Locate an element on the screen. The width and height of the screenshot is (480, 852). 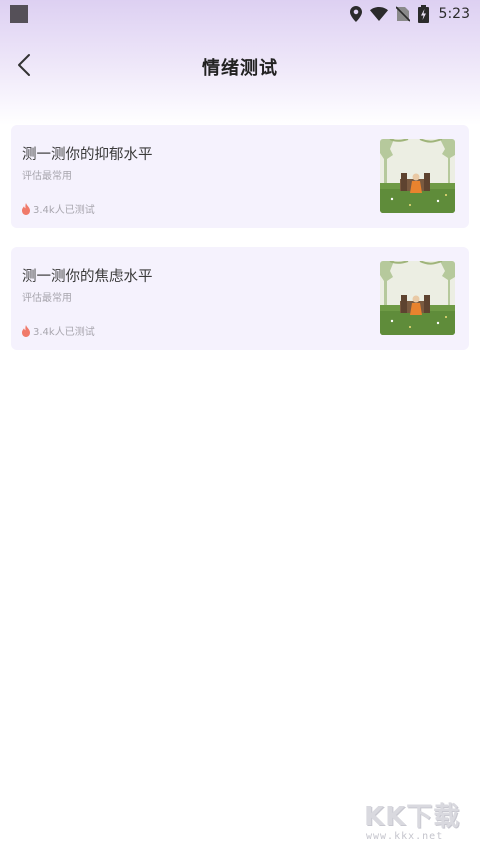
site-watermark: KK下载 www.kkx.net is located at coordinates (418, 822).